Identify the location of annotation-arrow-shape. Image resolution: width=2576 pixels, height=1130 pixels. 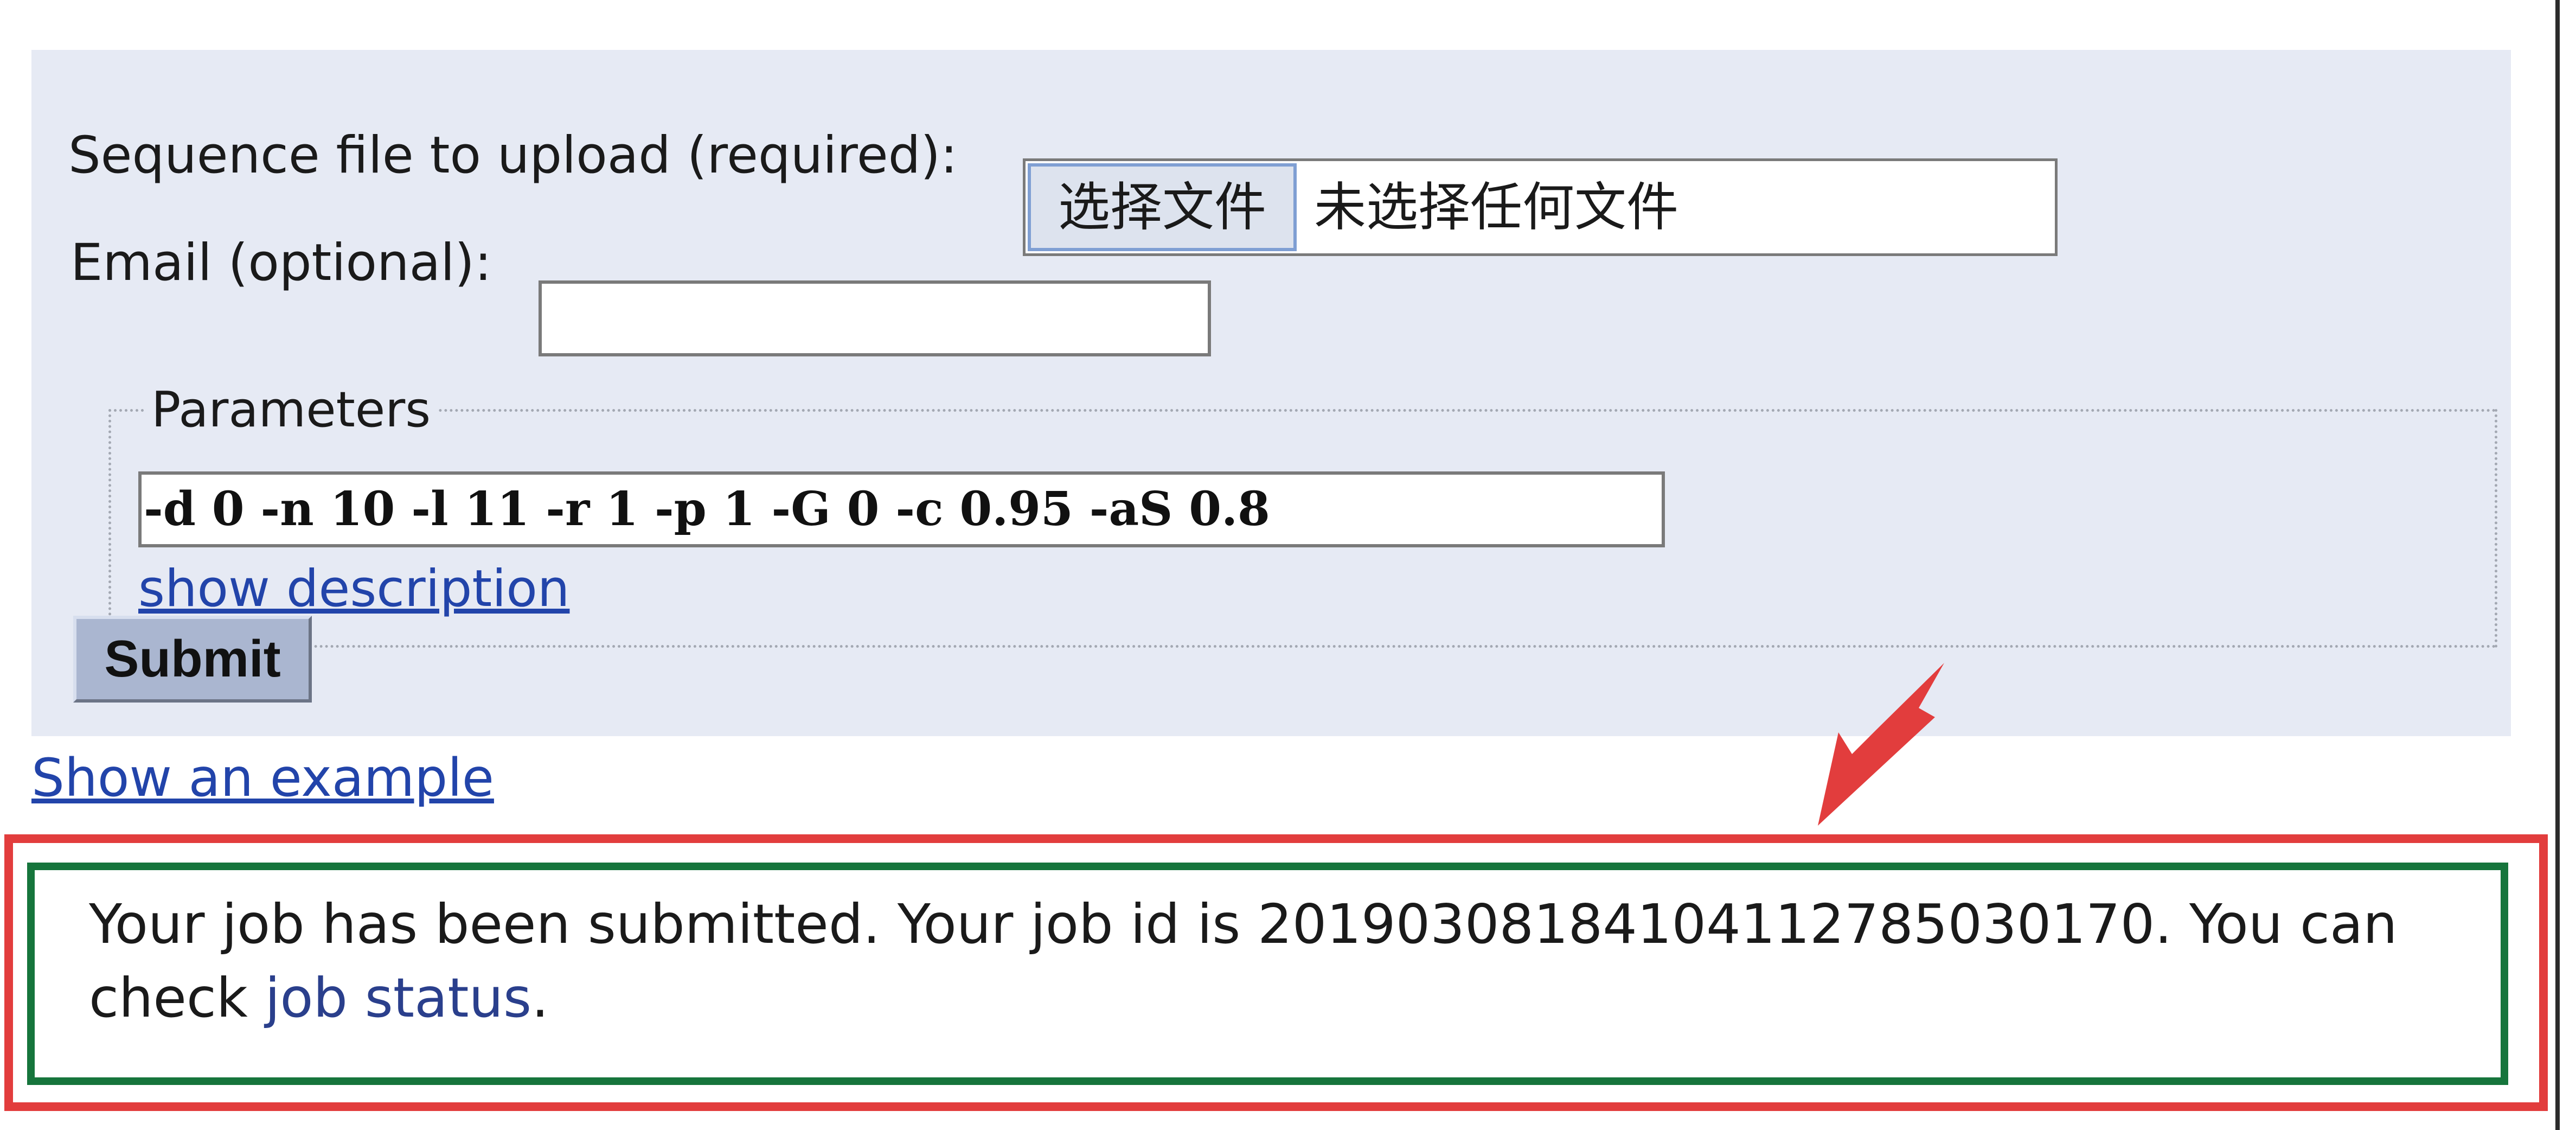
(1881, 744).